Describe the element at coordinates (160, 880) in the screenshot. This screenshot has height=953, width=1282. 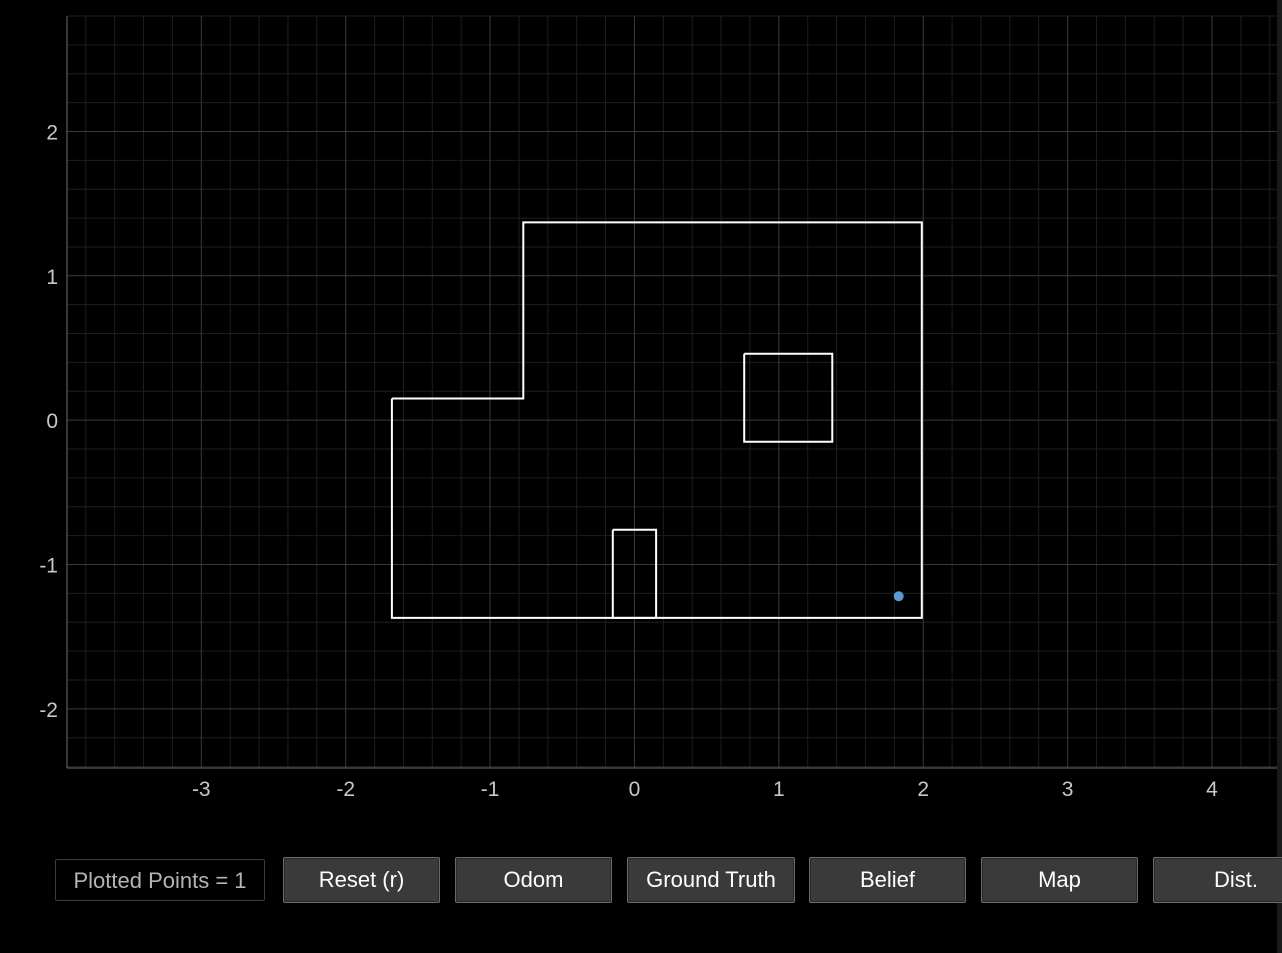
I see `plotted-points-status: Plotted Points = 1` at that location.